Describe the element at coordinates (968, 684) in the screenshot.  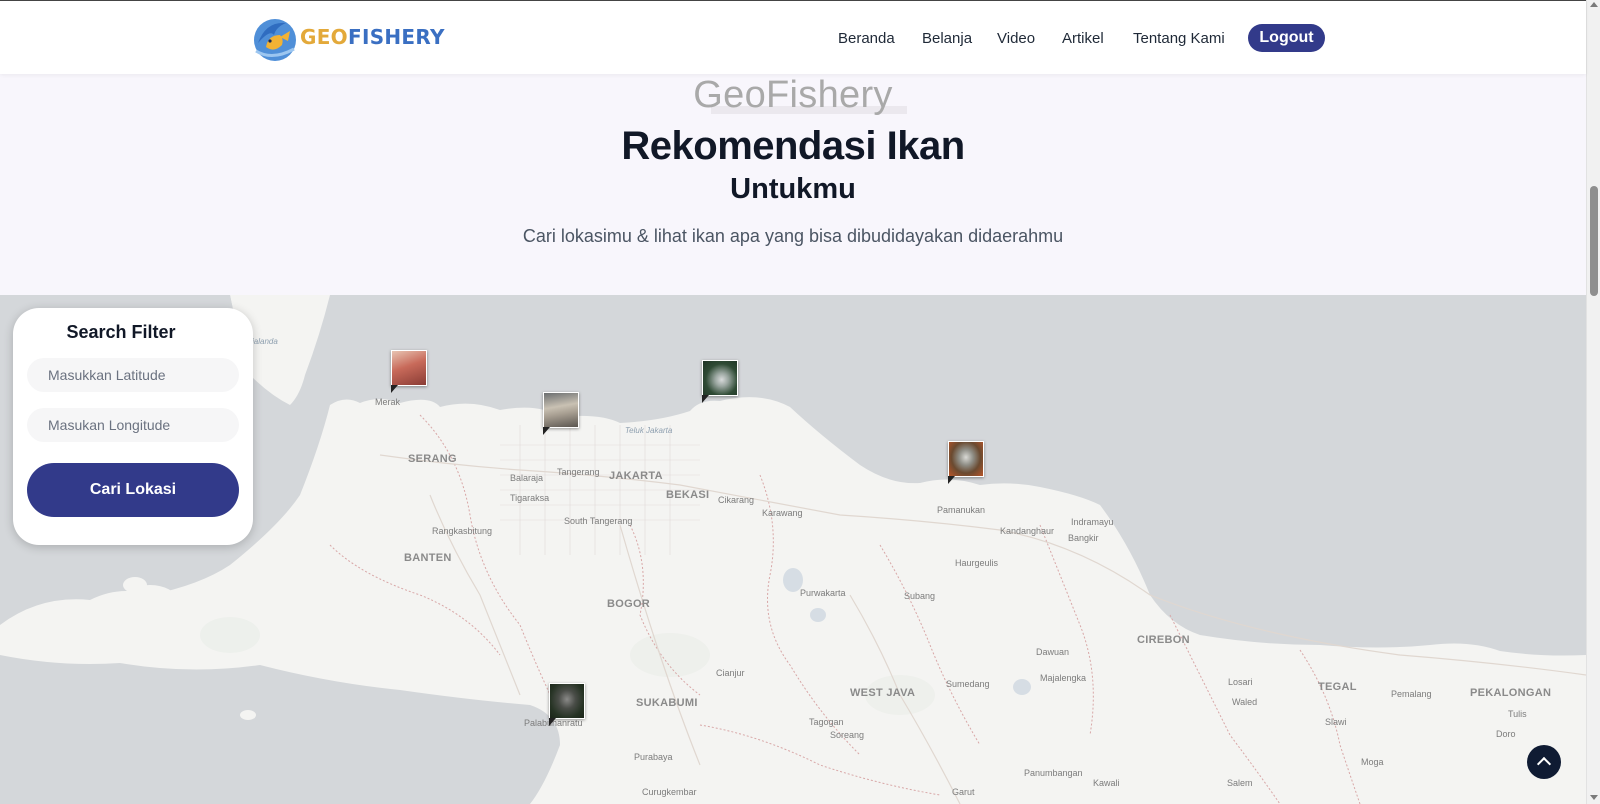
I see `map-label-sumedang: Sumedang` at that location.